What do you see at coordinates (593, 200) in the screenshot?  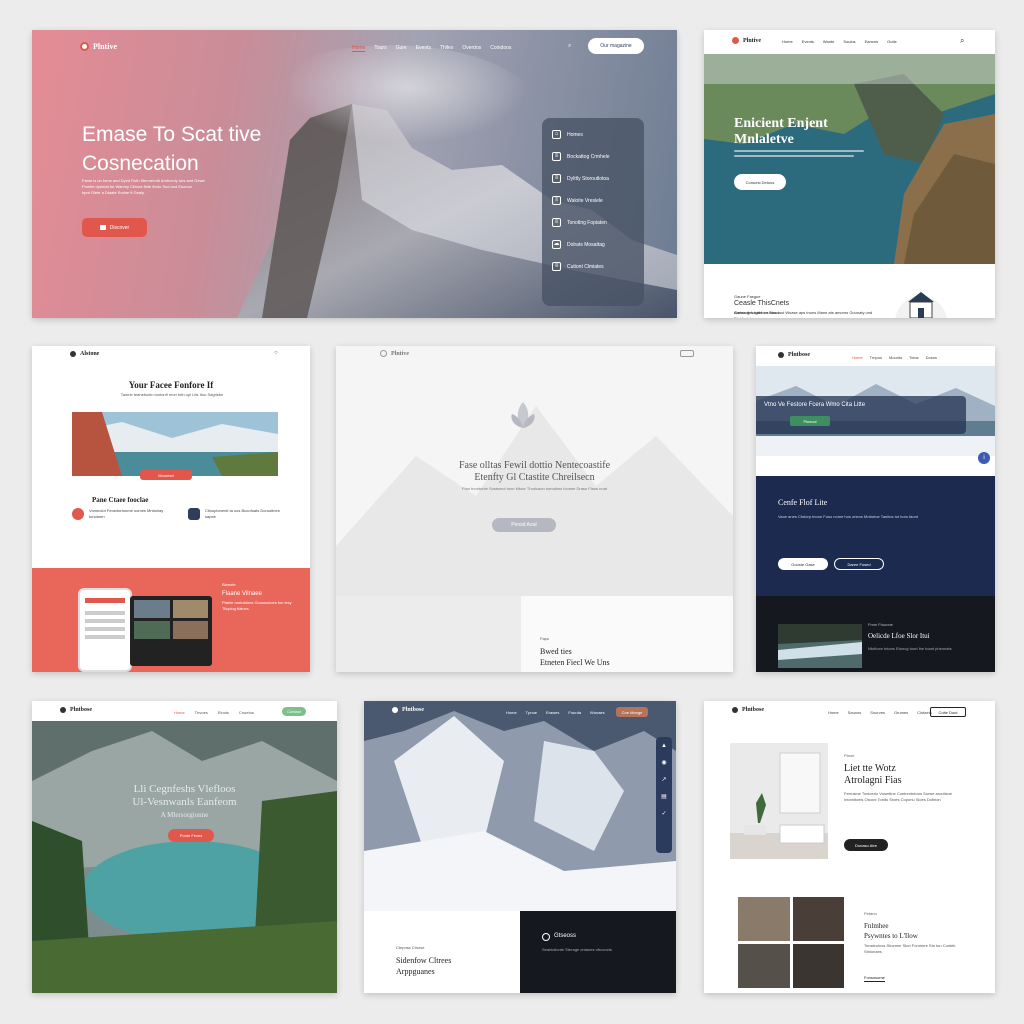 I see `side-menu-item-4: ≡ Waloite Vresiele` at bounding box center [593, 200].